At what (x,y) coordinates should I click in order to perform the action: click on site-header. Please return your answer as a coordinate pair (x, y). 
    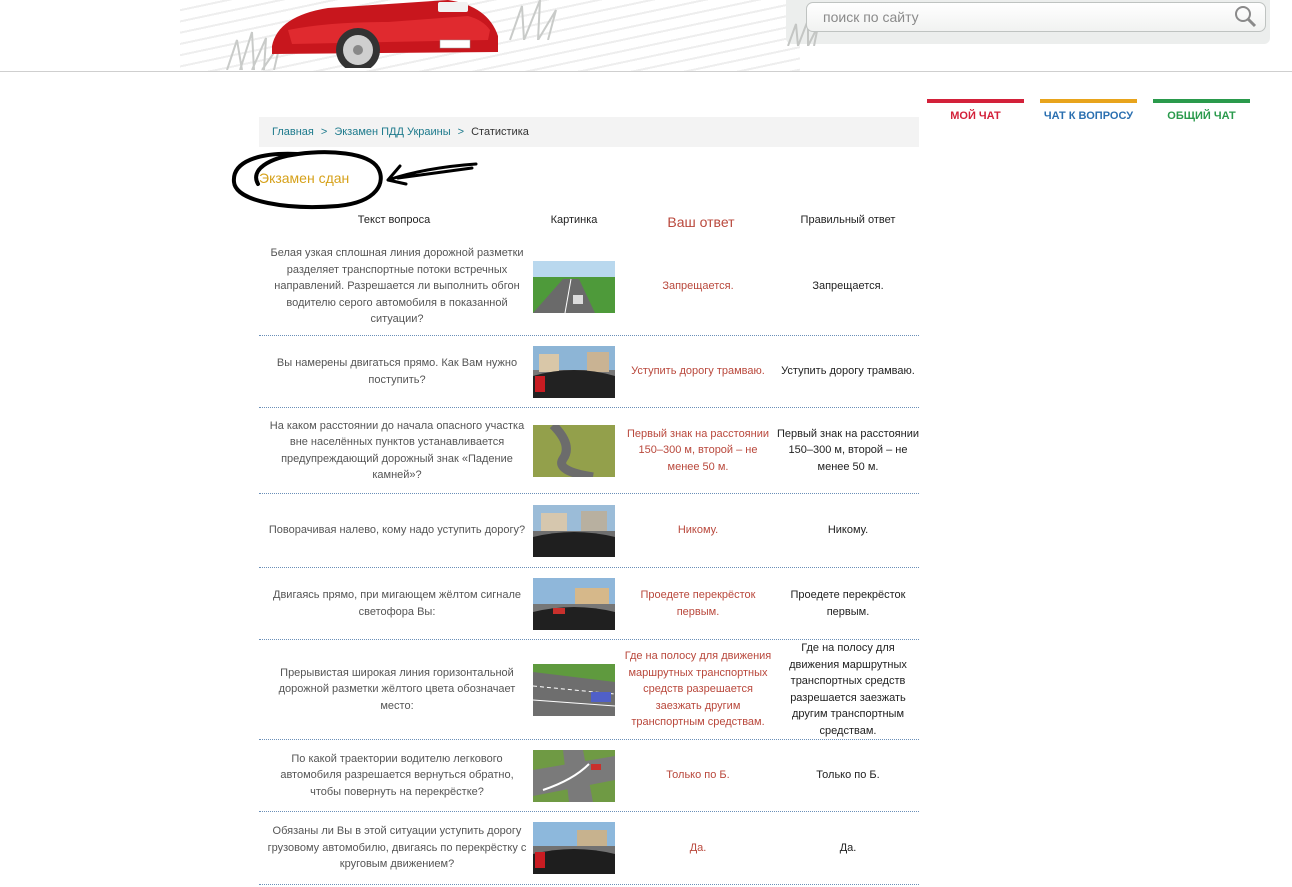
    Looking at the image, I should click on (646, 36).